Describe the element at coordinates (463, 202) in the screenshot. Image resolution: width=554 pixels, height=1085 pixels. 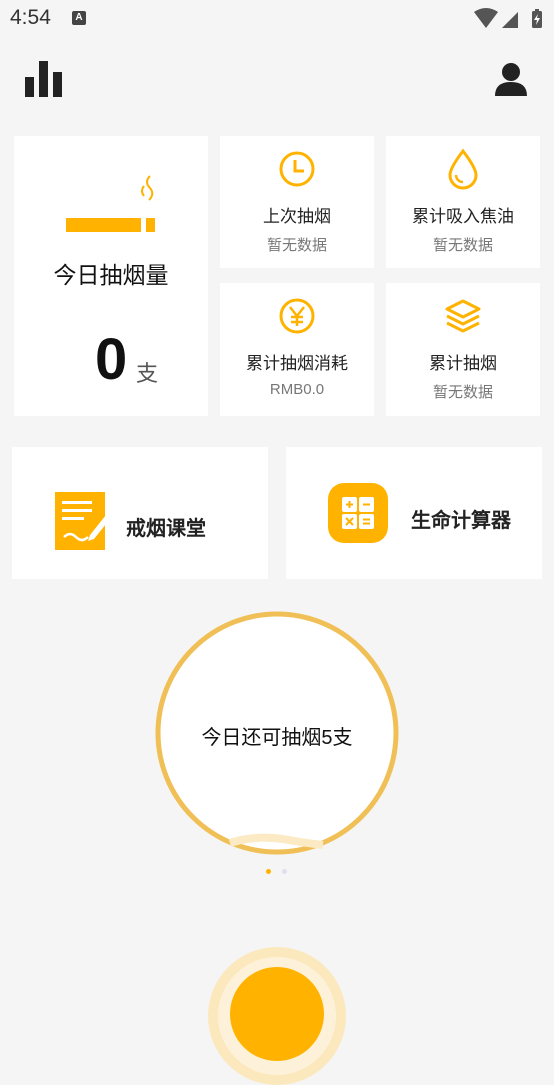
I see `tar-card: 累计吸入焦油 暂无数据` at that location.